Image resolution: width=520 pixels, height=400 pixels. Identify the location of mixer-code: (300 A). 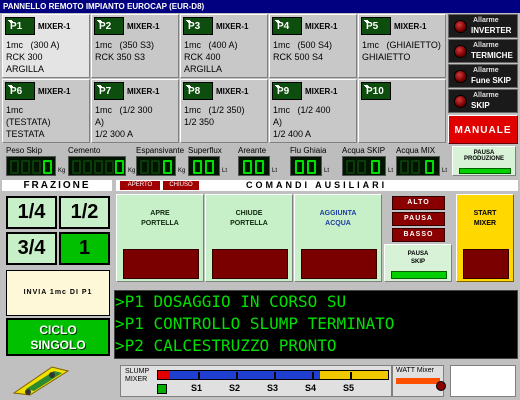
(45, 45).